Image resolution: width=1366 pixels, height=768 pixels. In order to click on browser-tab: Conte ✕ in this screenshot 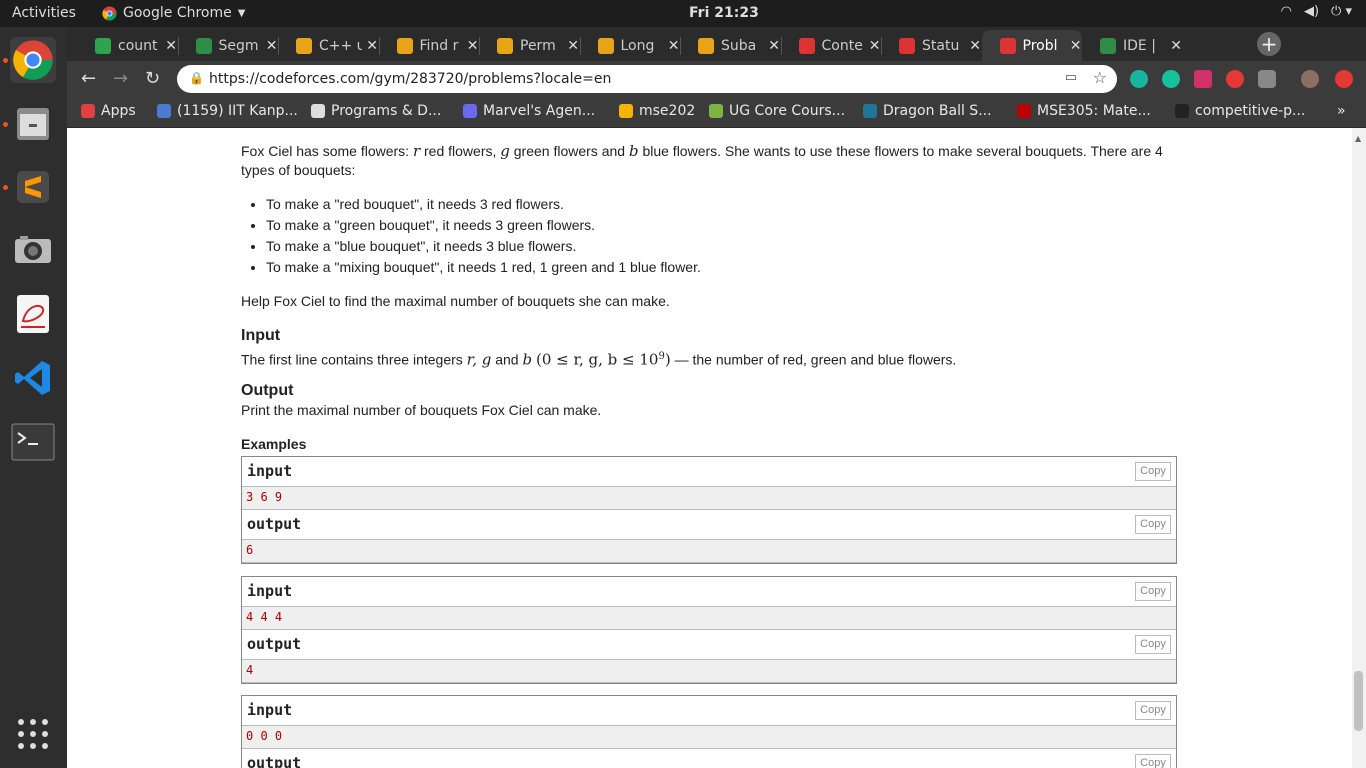, I will do `click(831, 45)`.